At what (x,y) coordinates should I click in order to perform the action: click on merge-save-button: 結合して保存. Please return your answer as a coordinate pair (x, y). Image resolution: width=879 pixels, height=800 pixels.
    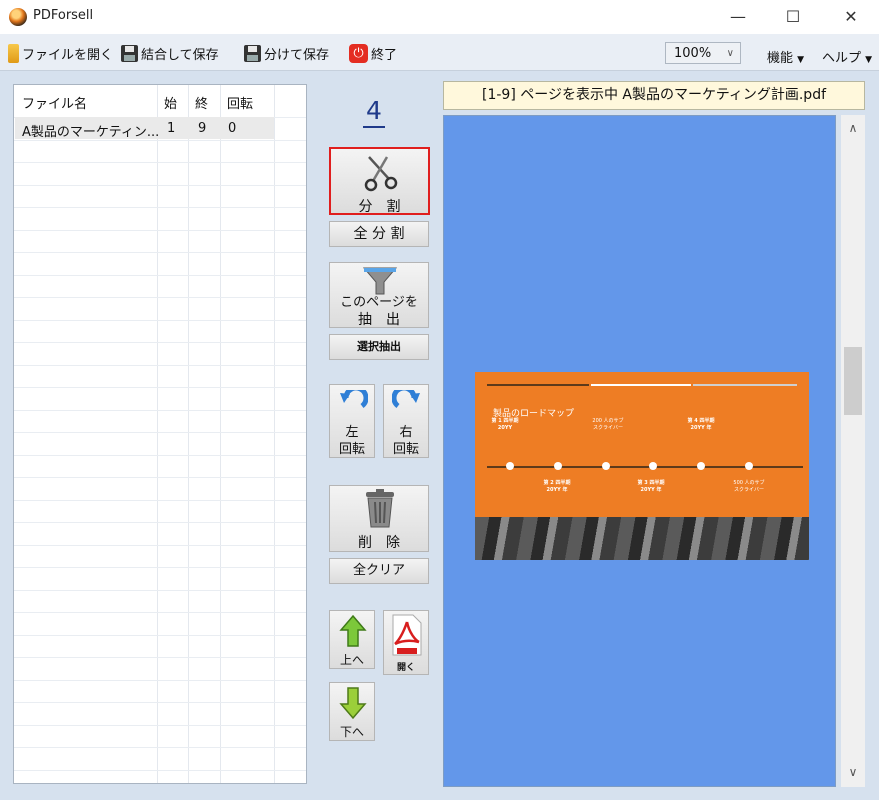
    Looking at the image, I should click on (170, 53).